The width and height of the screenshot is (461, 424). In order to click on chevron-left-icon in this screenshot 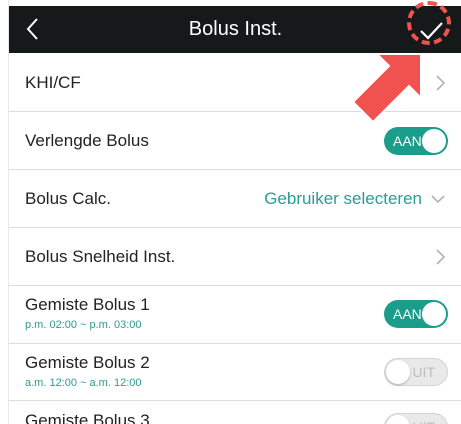, I will do `click(32, 29)`.